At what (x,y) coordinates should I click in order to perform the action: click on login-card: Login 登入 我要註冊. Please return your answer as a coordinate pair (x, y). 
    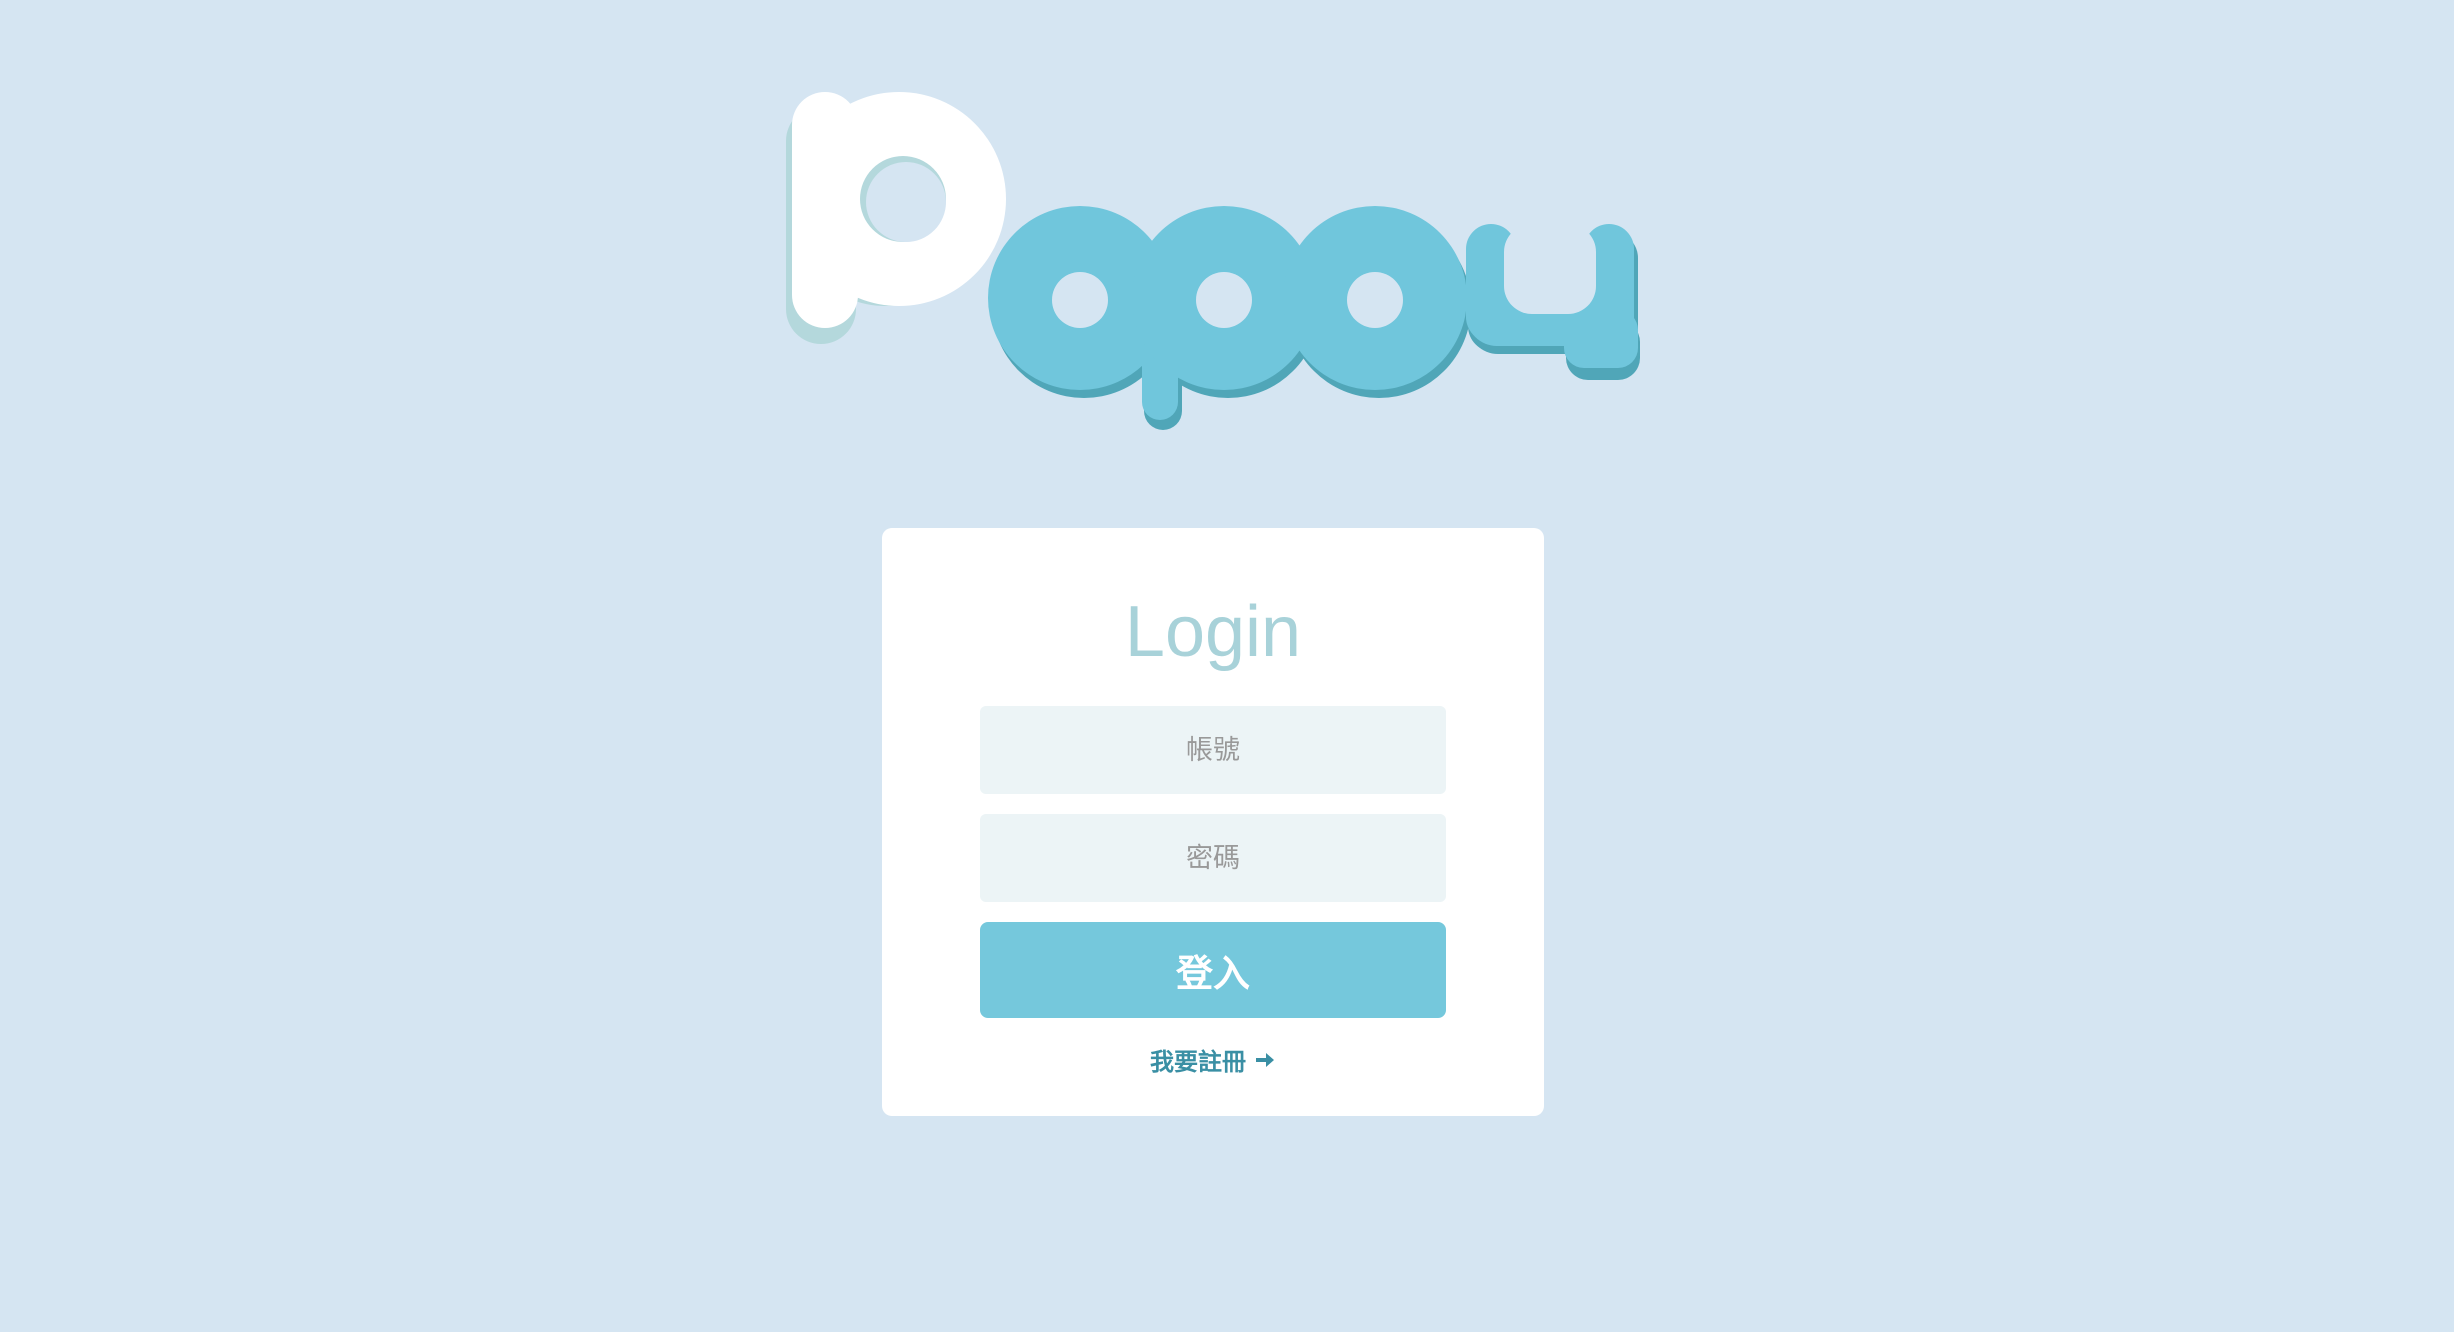
    Looking at the image, I should click on (1213, 822).